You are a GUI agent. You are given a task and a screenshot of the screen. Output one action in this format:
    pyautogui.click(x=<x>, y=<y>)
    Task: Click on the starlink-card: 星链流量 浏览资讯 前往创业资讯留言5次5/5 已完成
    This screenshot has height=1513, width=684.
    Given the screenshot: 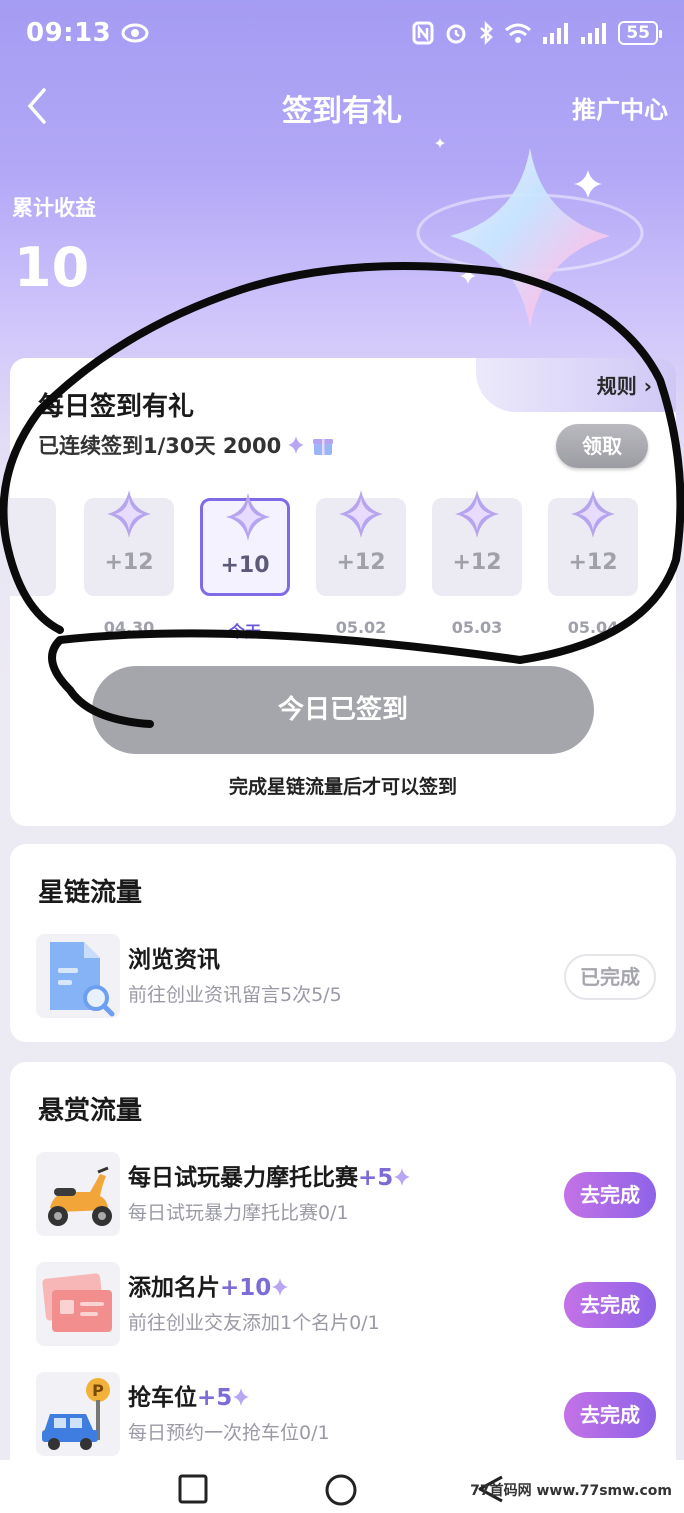 What is the action you would take?
    pyautogui.click(x=343, y=943)
    